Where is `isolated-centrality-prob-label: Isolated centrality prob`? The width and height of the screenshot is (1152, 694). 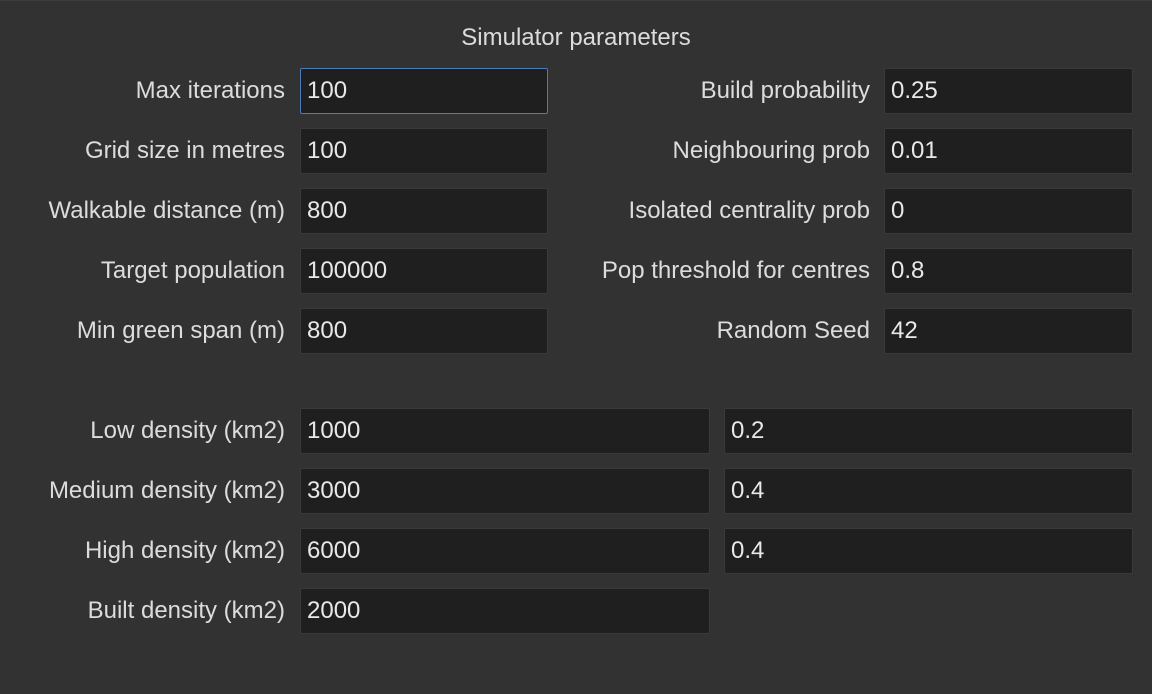
isolated-centrality-prob-label: Isolated centrality prob is located at coordinates (749, 210).